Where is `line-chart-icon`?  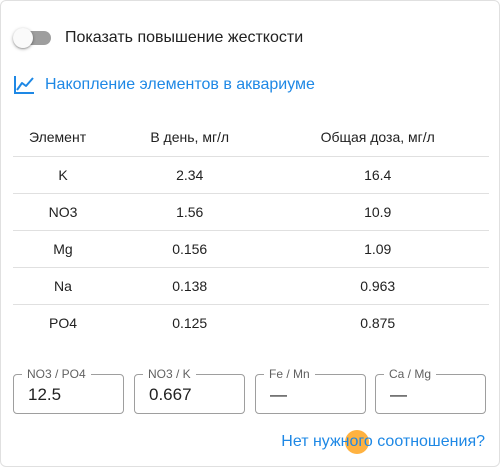 line-chart-icon is located at coordinates (24, 85).